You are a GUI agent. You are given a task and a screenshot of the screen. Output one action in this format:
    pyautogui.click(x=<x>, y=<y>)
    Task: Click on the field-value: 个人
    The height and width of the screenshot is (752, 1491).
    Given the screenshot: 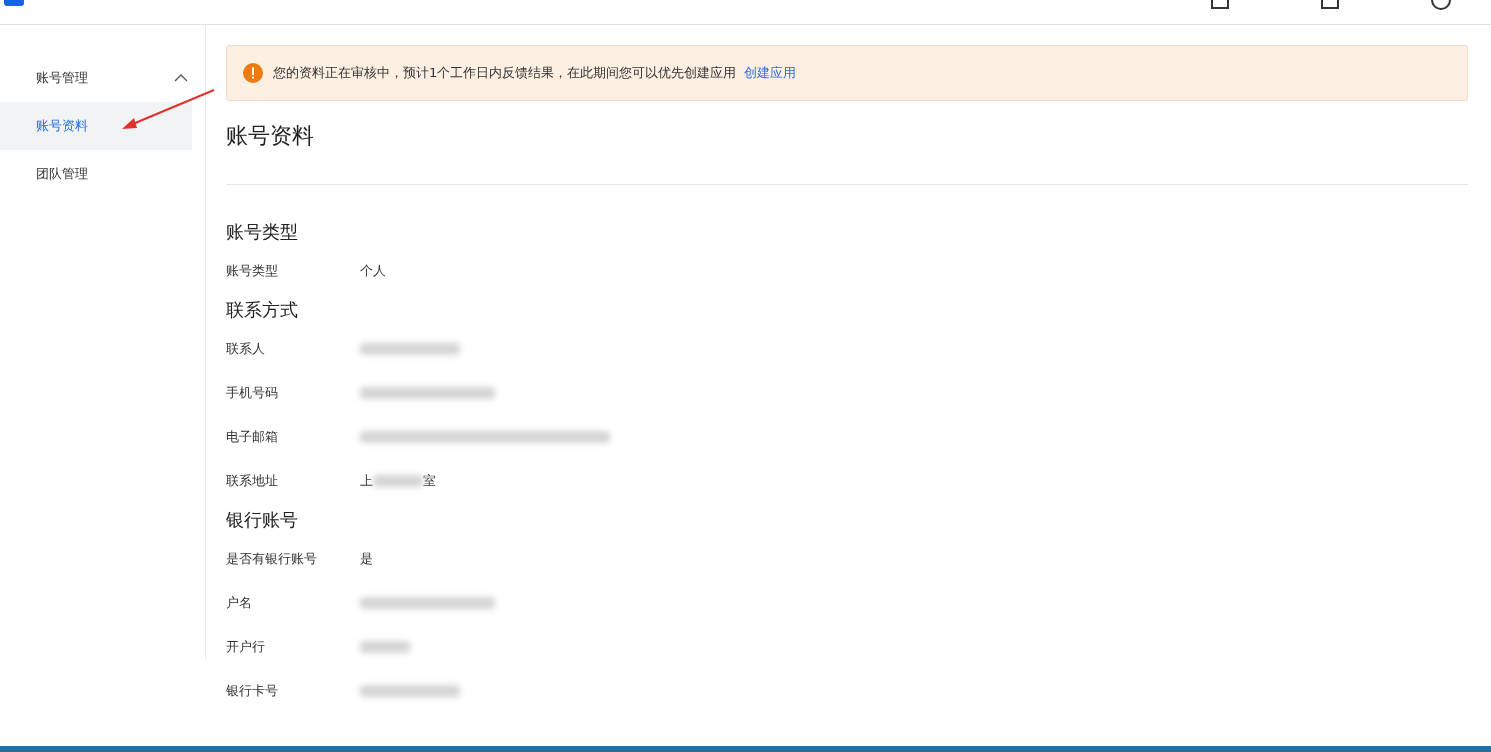 What is the action you would take?
    pyautogui.click(x=373, y=271)
    